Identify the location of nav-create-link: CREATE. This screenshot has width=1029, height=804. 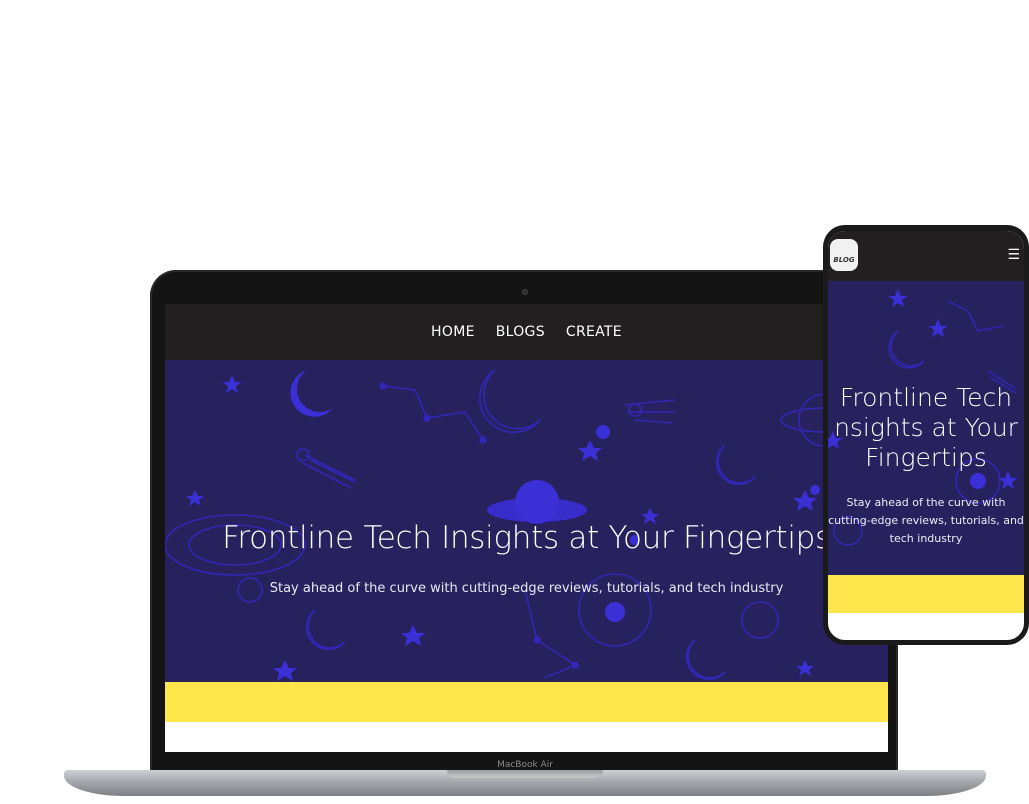
(594, 332).